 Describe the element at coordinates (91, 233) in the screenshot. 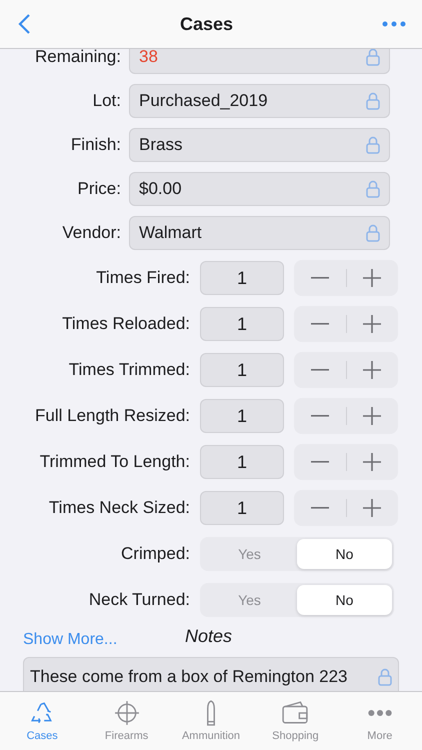

I see `field-label: Vendor:` at that location.